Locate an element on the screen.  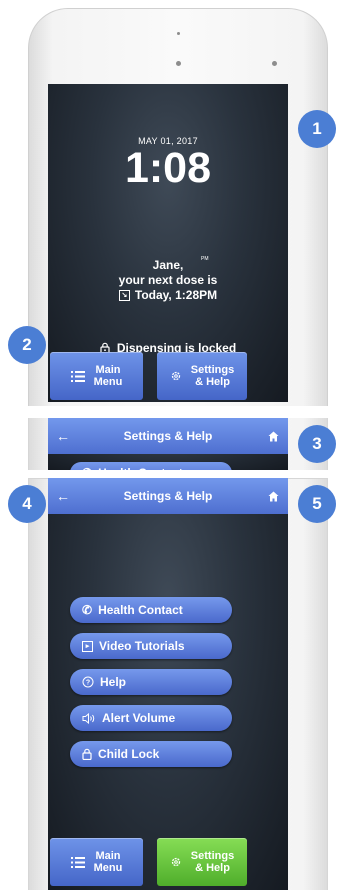
greeting-name: Jane, is located at coordinates (168, 265).